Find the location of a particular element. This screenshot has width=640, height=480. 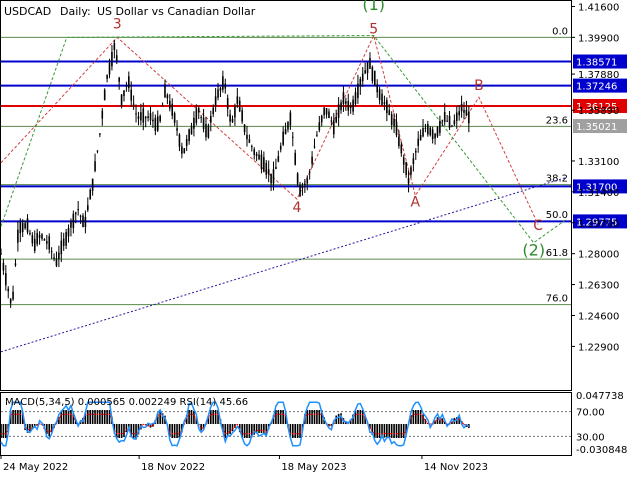

fib-level-label: 76.0 is located at coordinates (557, 299).